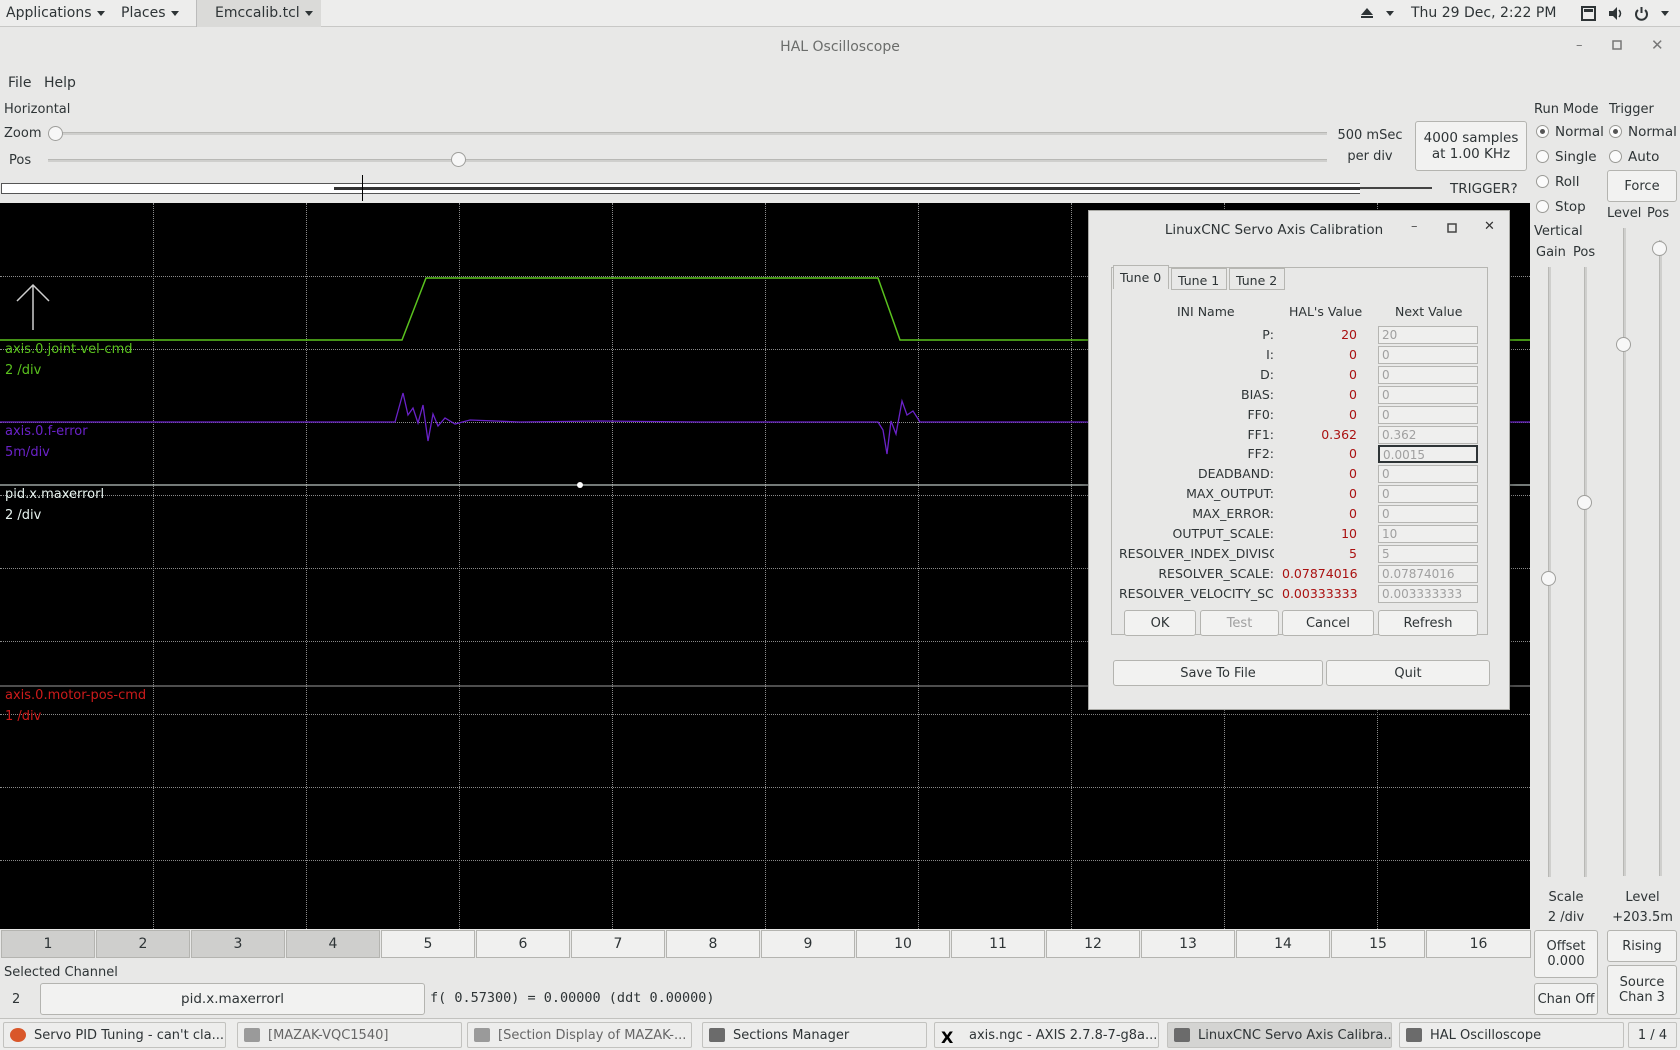  What do you see at coordinates (1542, 206) in the screenshot?
I see `run-mode-stop-radio` at bounding box center [1542, 206].